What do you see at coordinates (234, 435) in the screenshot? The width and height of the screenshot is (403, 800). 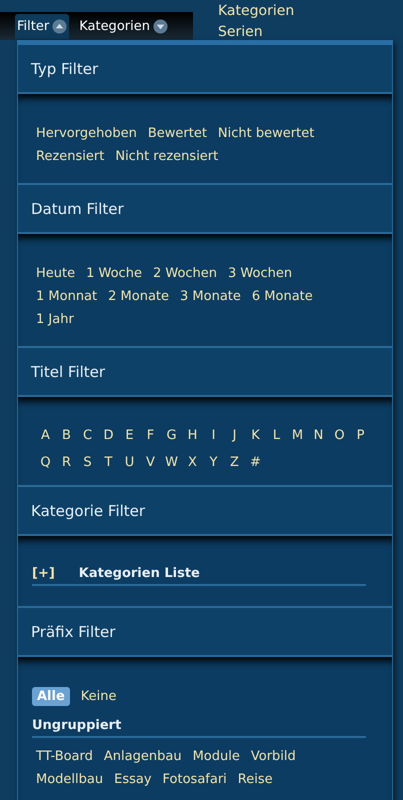 I see `letter-link: J` at bounding box center [234, 435].